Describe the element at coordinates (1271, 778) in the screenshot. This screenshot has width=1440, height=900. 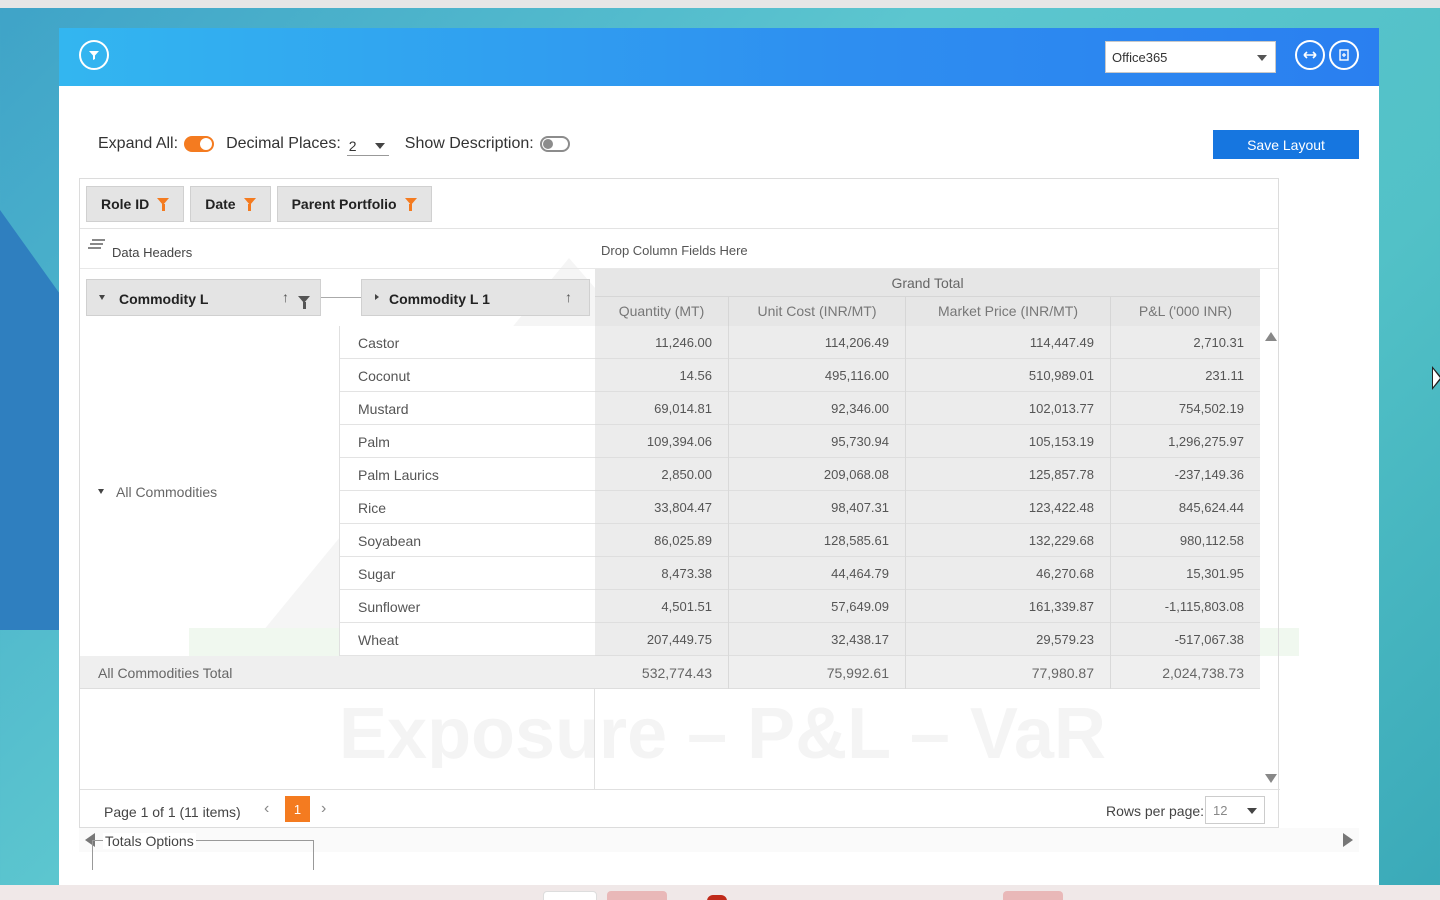
I see `scroll-down-icon` at that location.